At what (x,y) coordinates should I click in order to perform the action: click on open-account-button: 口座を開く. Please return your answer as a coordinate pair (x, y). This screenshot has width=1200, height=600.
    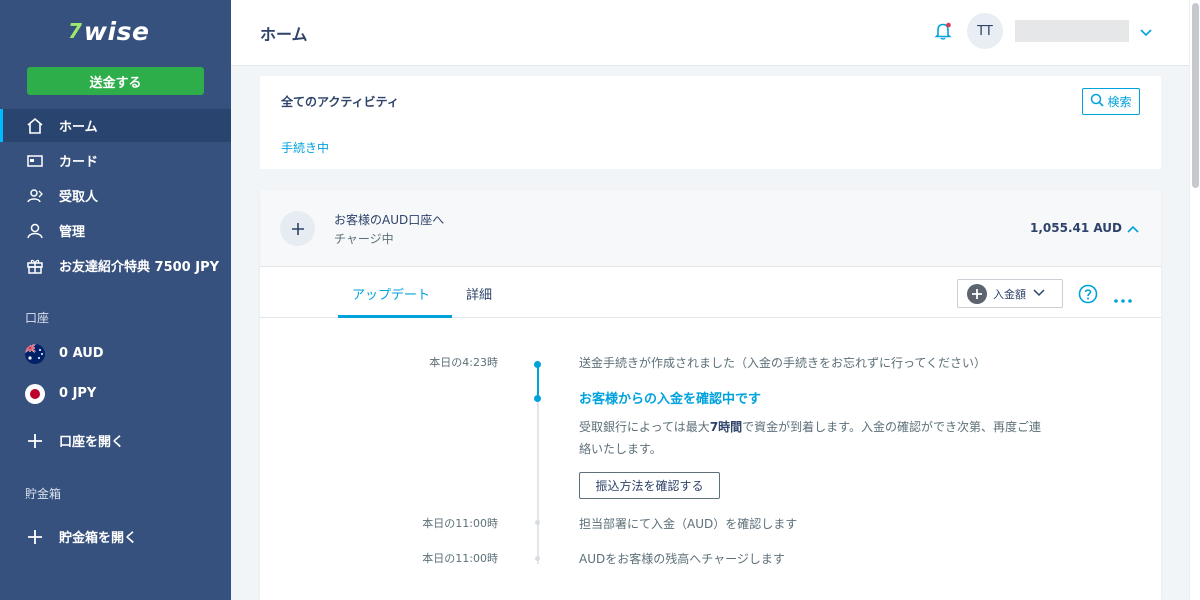
    Looking at the image, I should click on (115, 440).